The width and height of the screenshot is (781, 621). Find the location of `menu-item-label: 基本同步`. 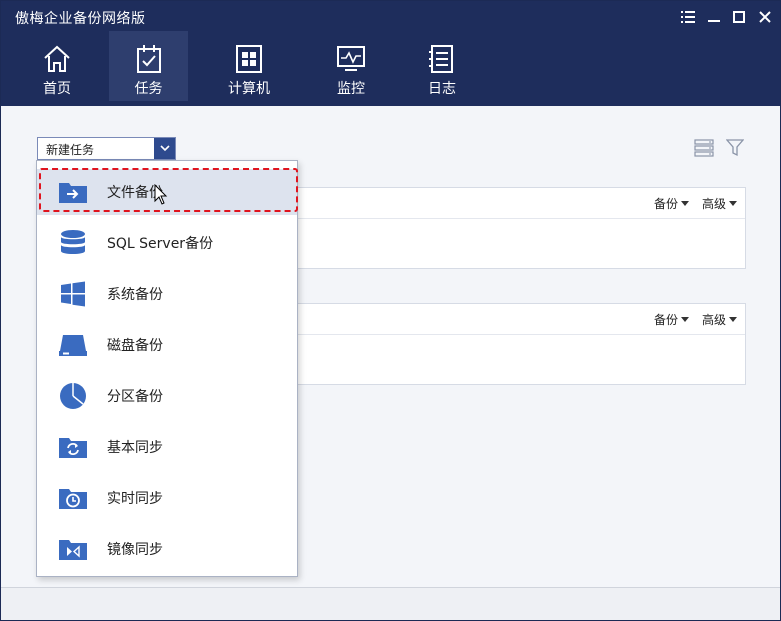

menu-item-label: 基本同步 is located at coordinates (135, 448).